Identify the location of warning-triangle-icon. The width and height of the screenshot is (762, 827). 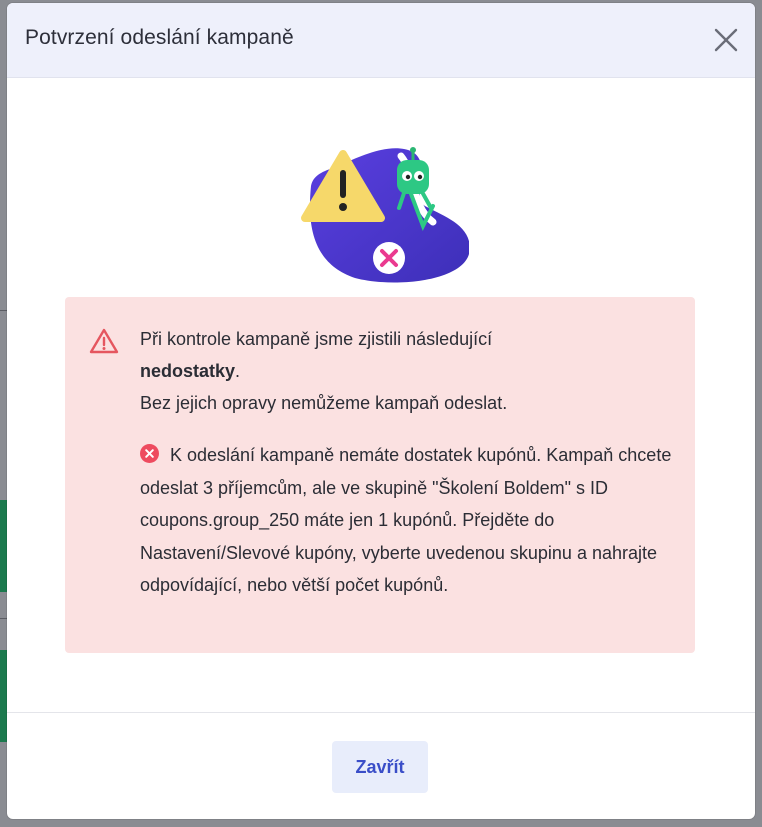
(104, 341).